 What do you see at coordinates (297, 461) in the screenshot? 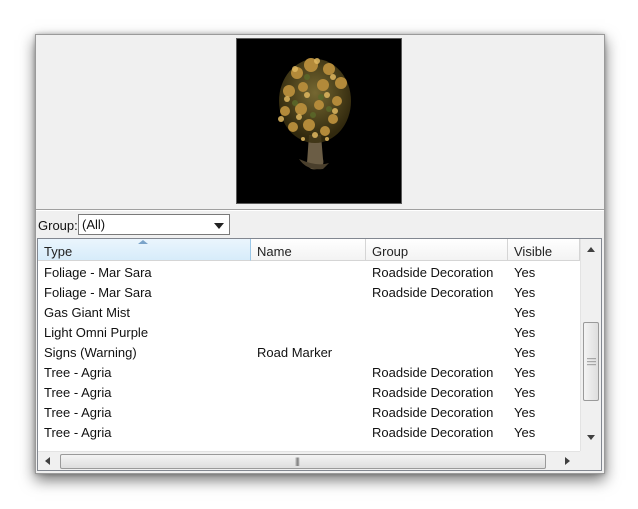
I see `grip-icon: |||` at bounding box center [297, 461].